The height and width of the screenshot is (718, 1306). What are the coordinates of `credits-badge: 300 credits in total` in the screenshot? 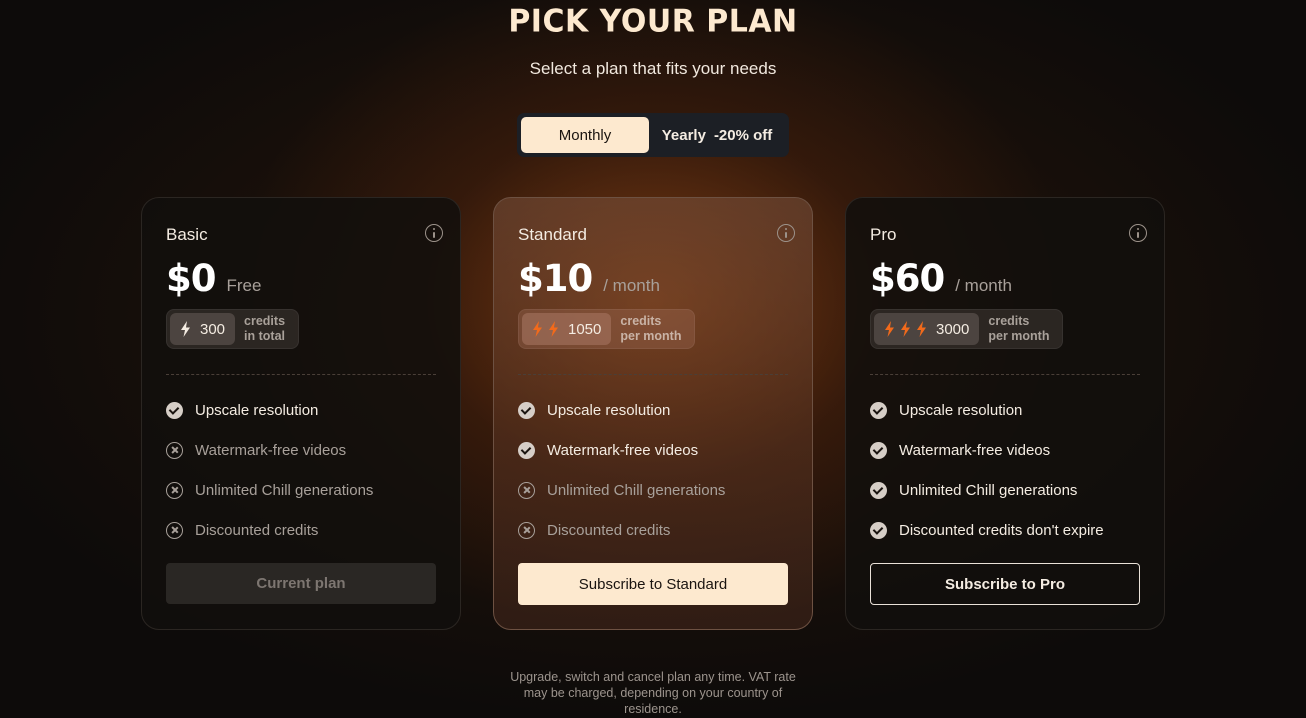 It's located at (233, 329).